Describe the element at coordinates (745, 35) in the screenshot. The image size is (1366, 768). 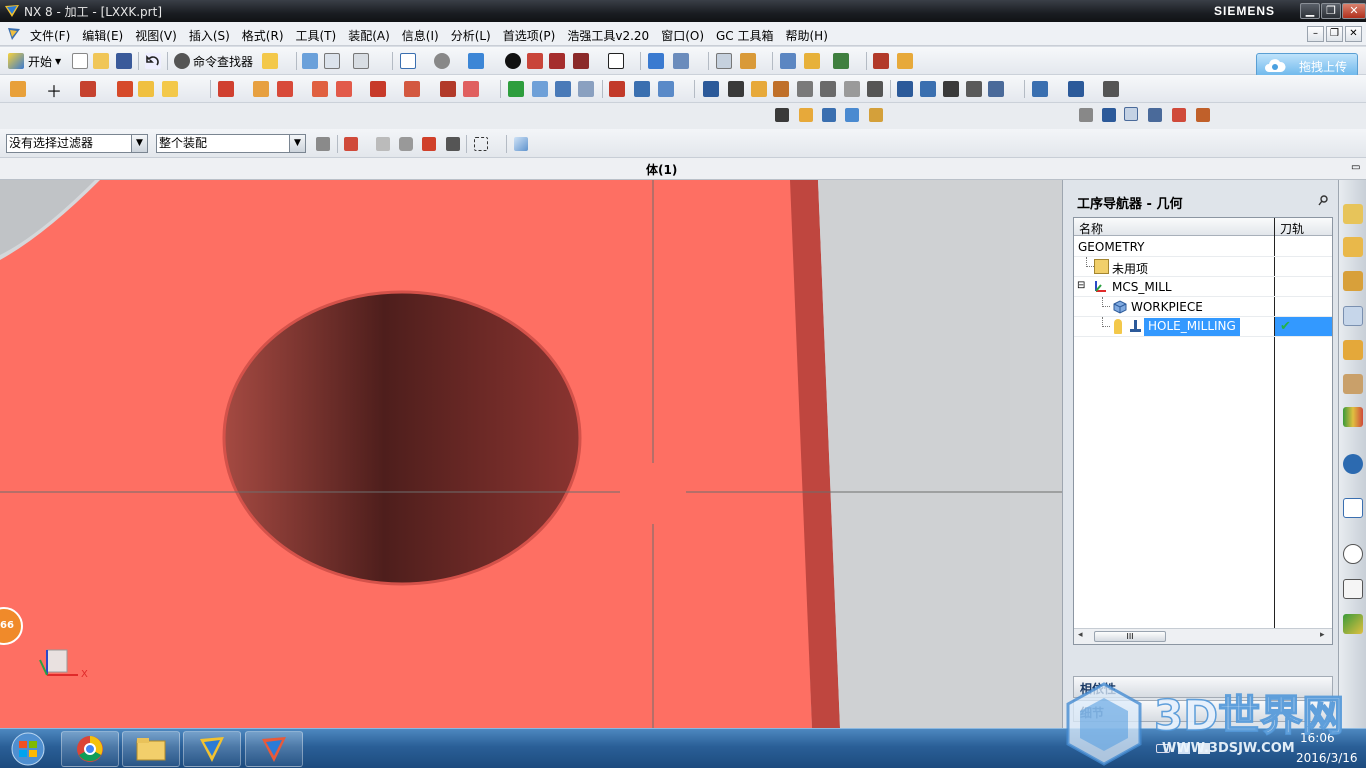
I see `menu-item-12: GC 工具箱` at that location.